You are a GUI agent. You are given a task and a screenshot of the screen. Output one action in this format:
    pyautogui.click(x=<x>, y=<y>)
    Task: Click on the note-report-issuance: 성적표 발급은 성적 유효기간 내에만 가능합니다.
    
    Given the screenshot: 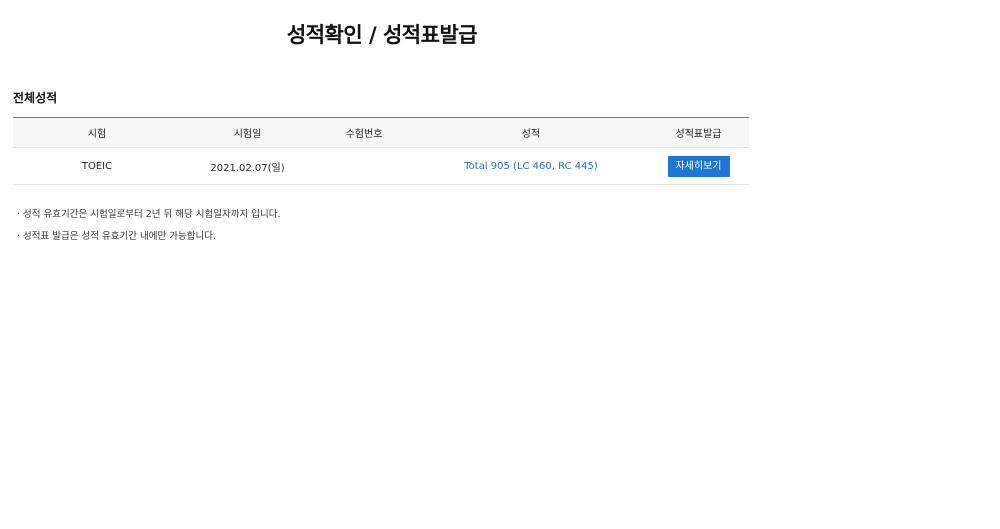 What is the action you would take?
    pyautogui.click(x=149, y=242)
    